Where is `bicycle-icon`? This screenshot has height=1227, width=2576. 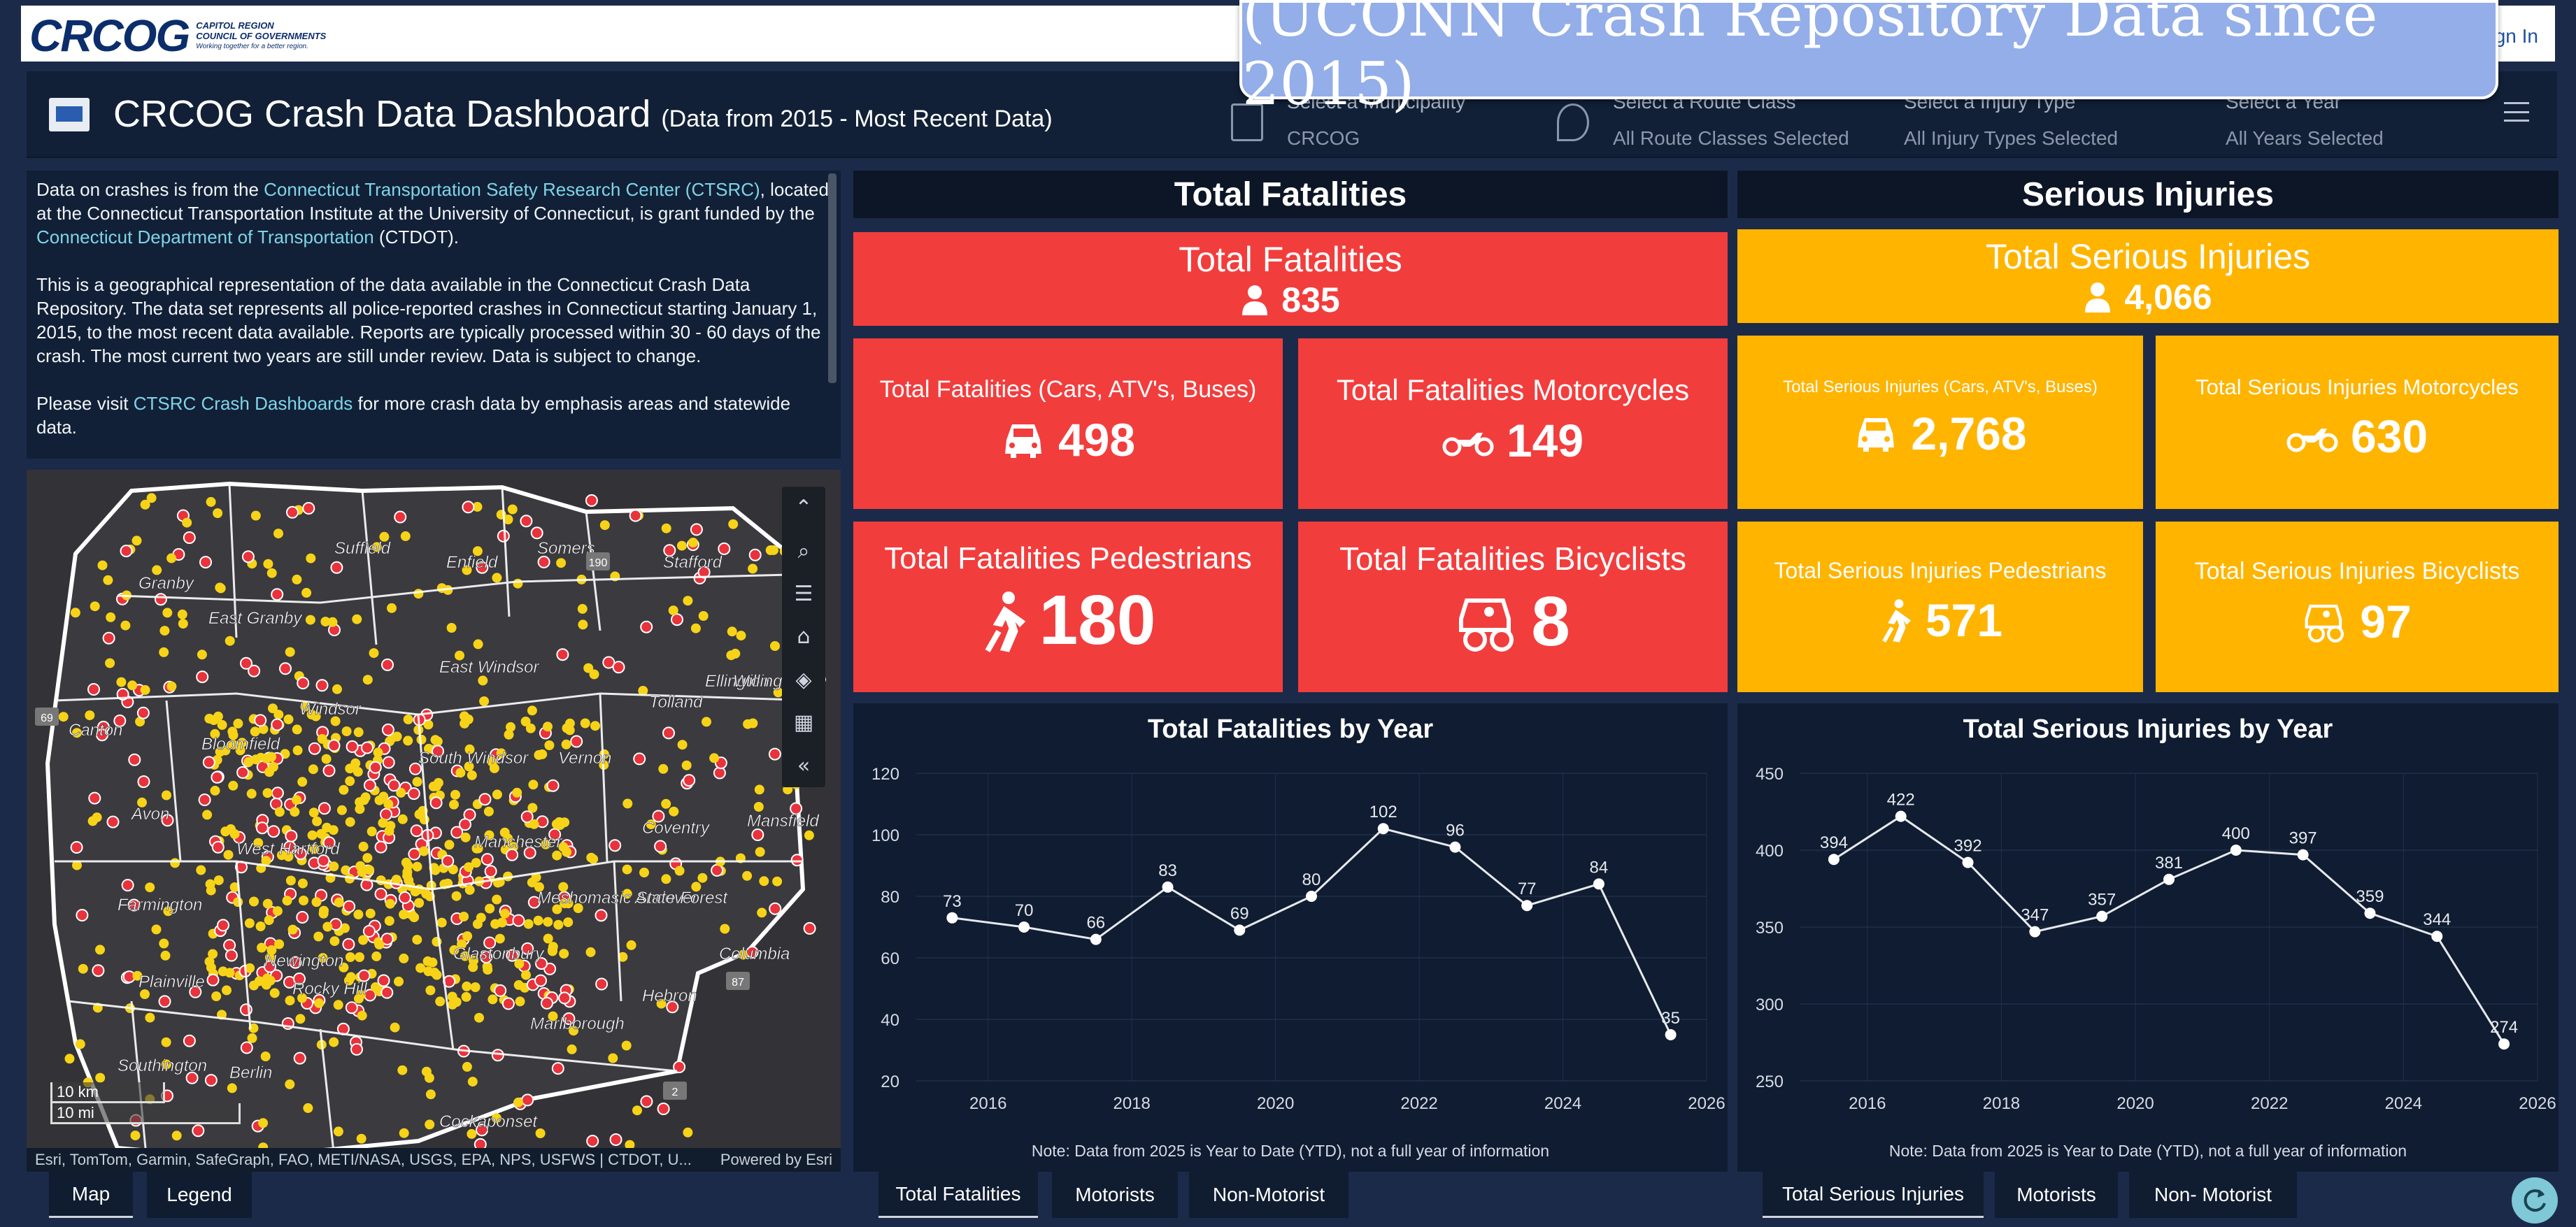
bicycle-icon is located at coordinates (2324, 623).